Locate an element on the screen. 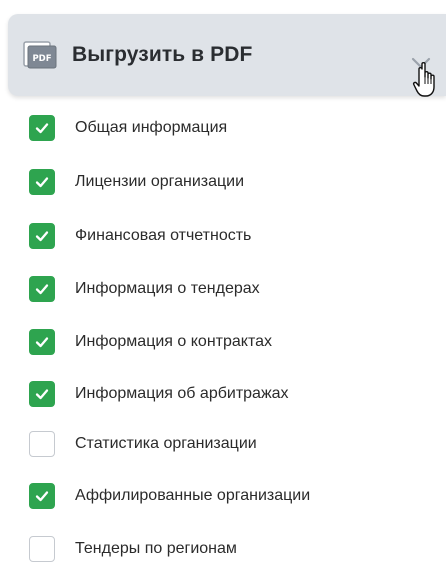 This screenshot has height=578, width=446. option-affiliated-orgs: Аффилированные организации is located at coordinates (223, 496).